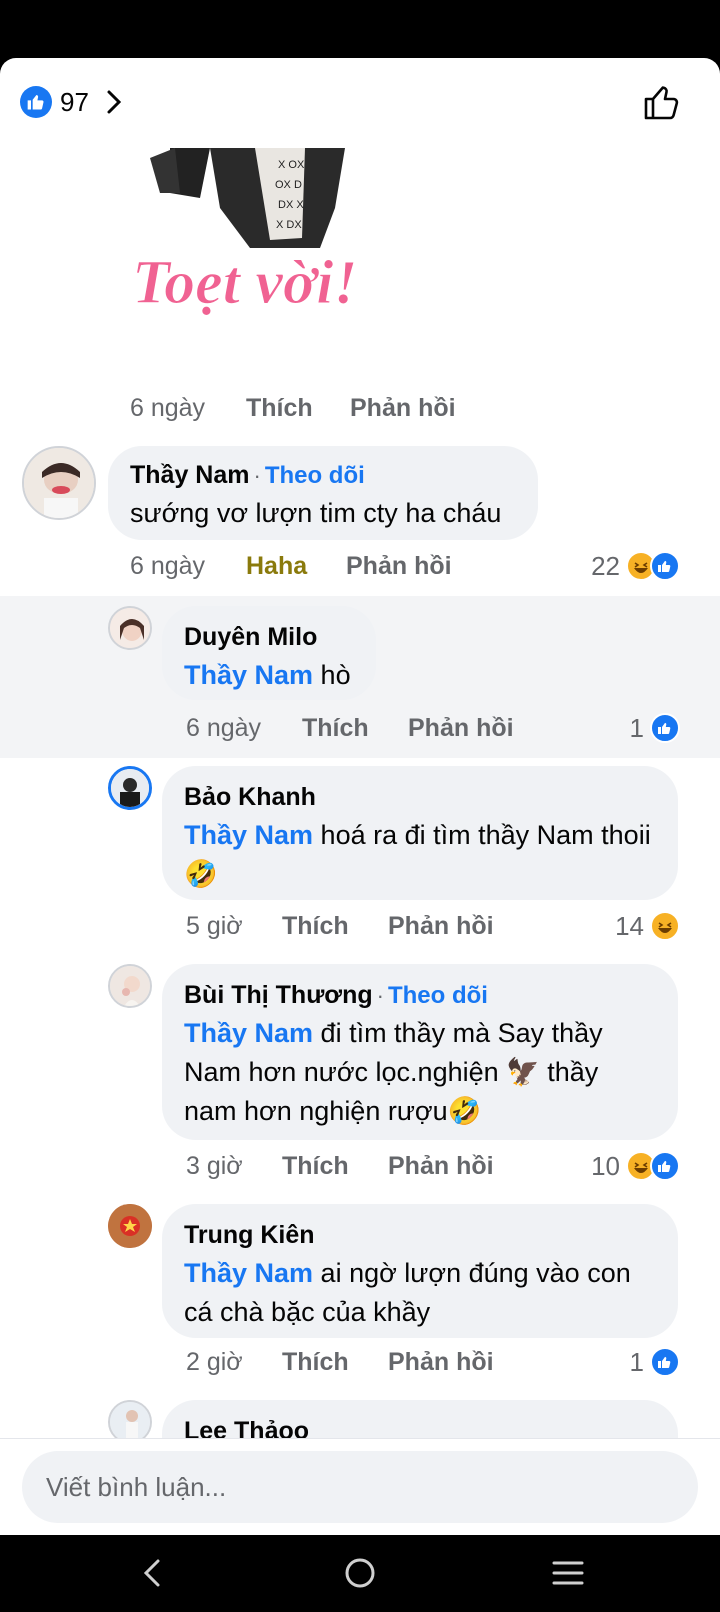 This screenshot has height=1612, width=720. I want to click on sheet-header: 97, so click(360, 103).